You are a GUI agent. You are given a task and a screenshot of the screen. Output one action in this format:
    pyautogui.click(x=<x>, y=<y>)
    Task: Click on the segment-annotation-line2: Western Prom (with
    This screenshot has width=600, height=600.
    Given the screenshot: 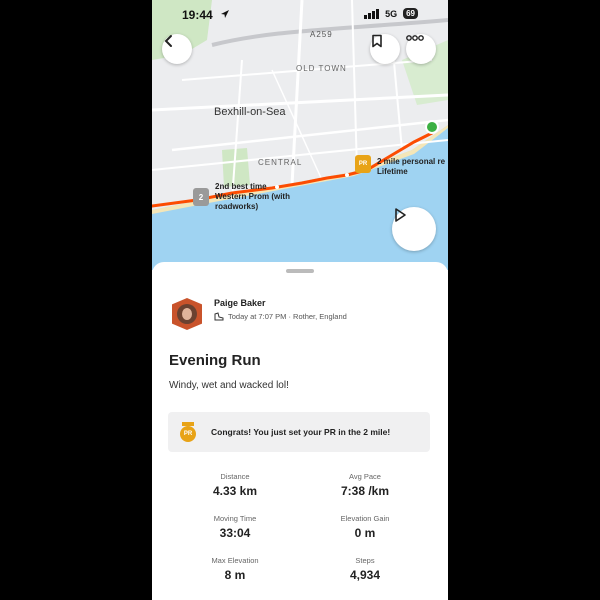 What is the action you would take?
    pyautogui.click(x=252, y=196)
    